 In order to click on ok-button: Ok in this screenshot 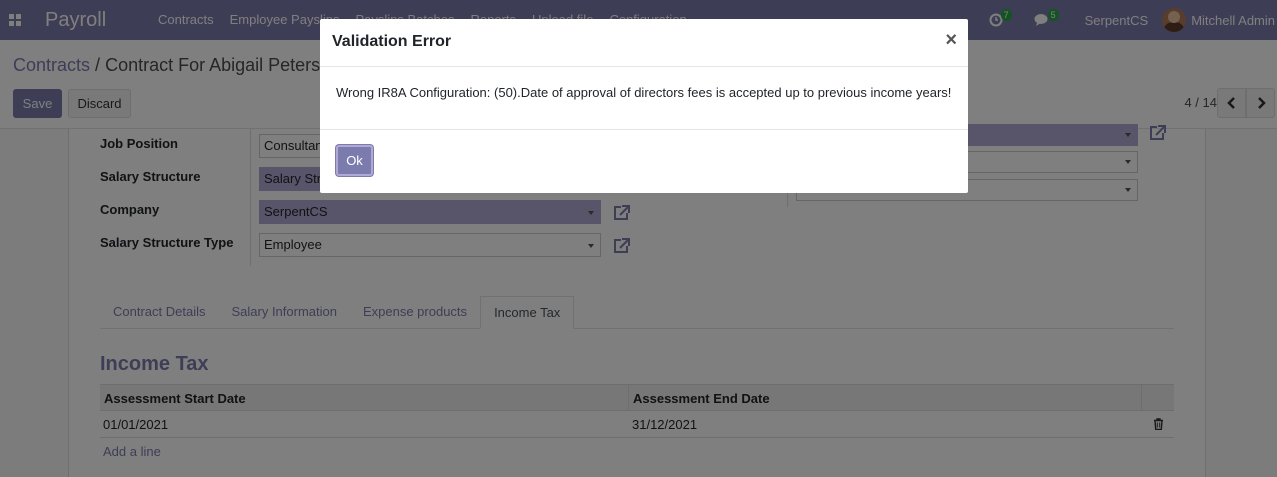, I will do `click(354, 160)`.